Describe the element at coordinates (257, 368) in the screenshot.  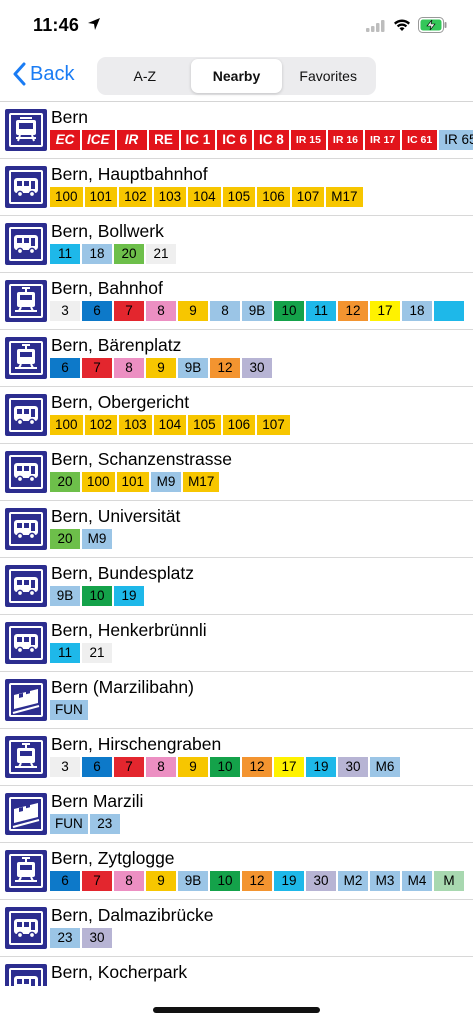
I see `line-badge: 30` at that location.